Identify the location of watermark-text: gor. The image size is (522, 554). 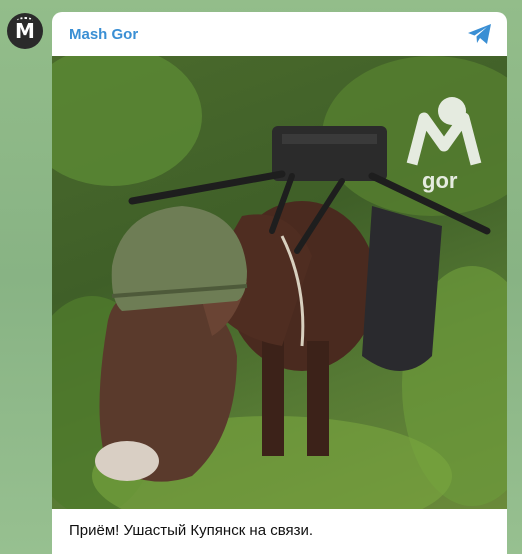
(440, 180).